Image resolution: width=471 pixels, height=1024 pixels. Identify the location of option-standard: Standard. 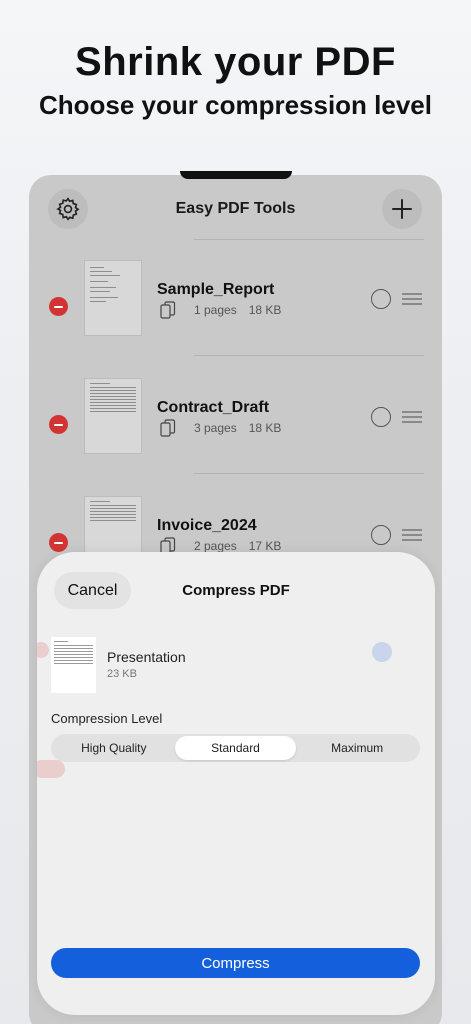
(235, 748).